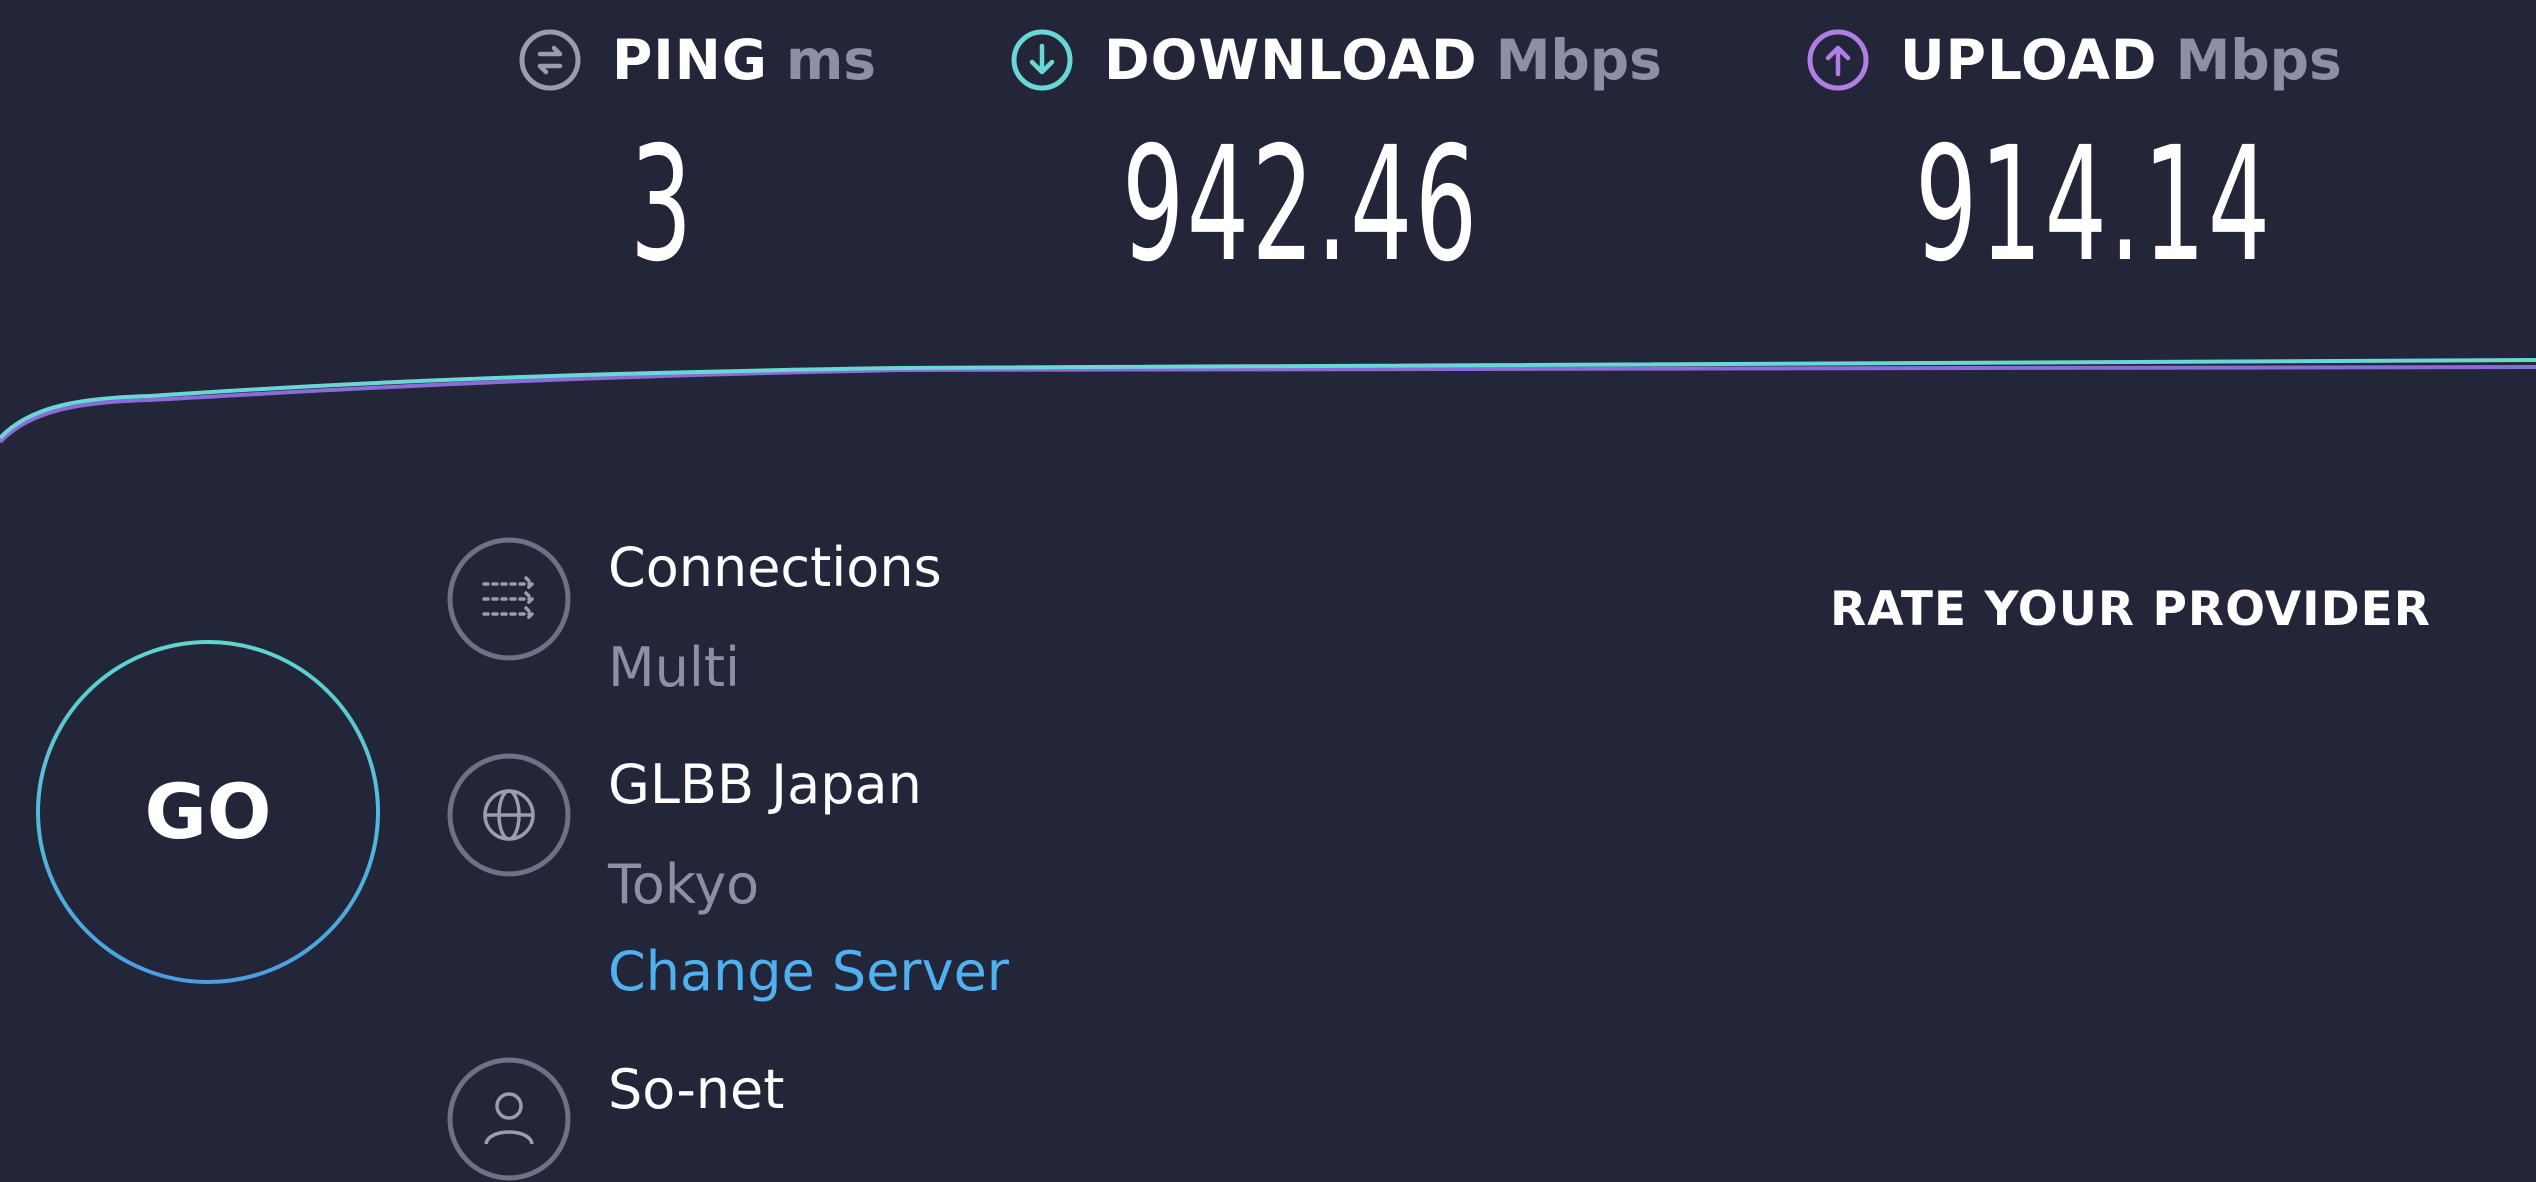 Image resolution: width=2536 pixels, height=1182 pixels. Describe the element at coordinates (808, 971) in the screenshot. I see `change-server-link: Change Server` at that location.